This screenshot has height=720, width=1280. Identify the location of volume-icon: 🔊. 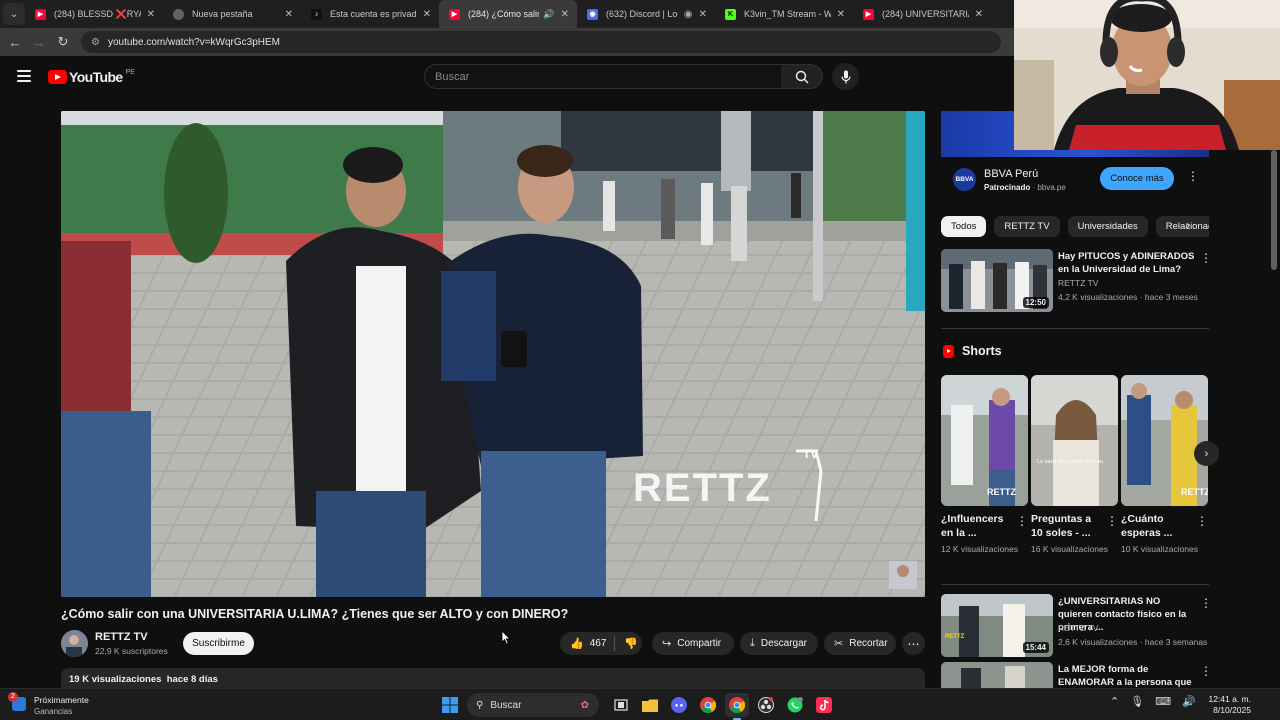
(1189, 701).